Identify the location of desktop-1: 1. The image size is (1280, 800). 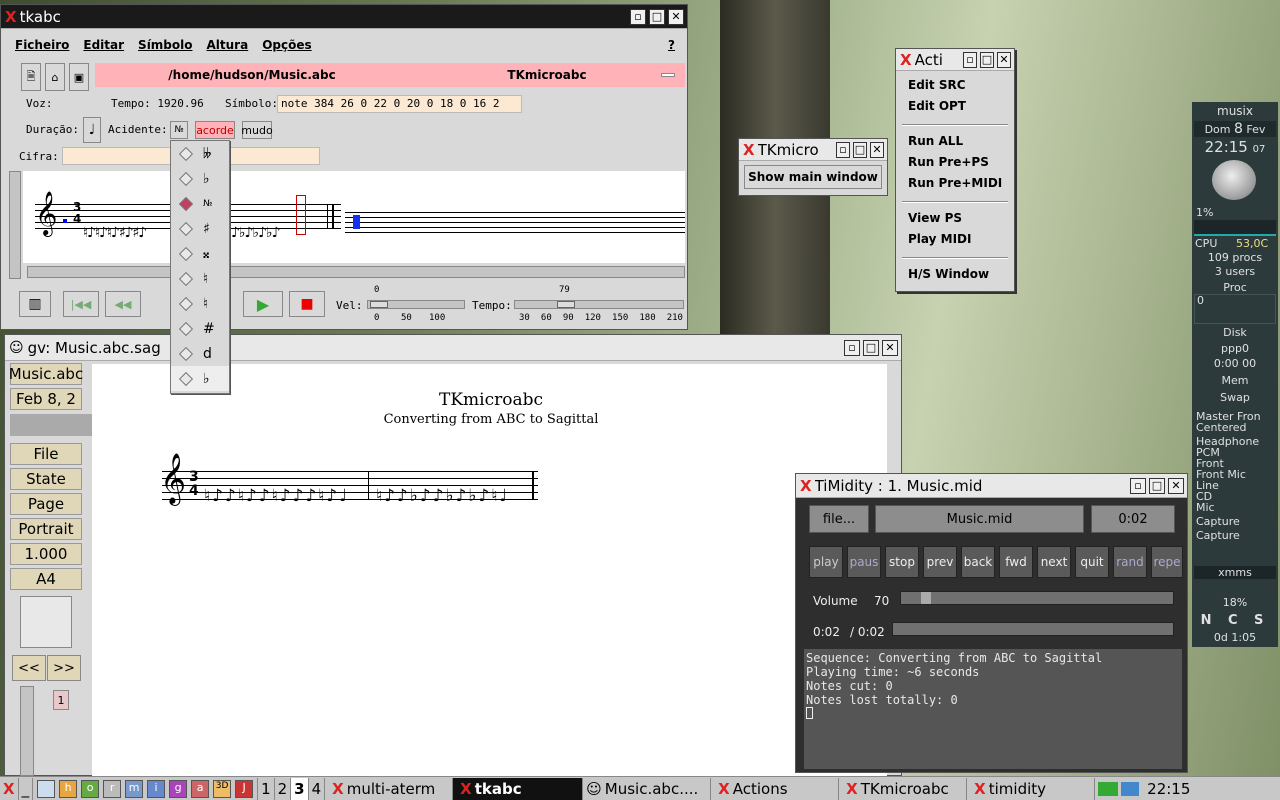
(266, 788).